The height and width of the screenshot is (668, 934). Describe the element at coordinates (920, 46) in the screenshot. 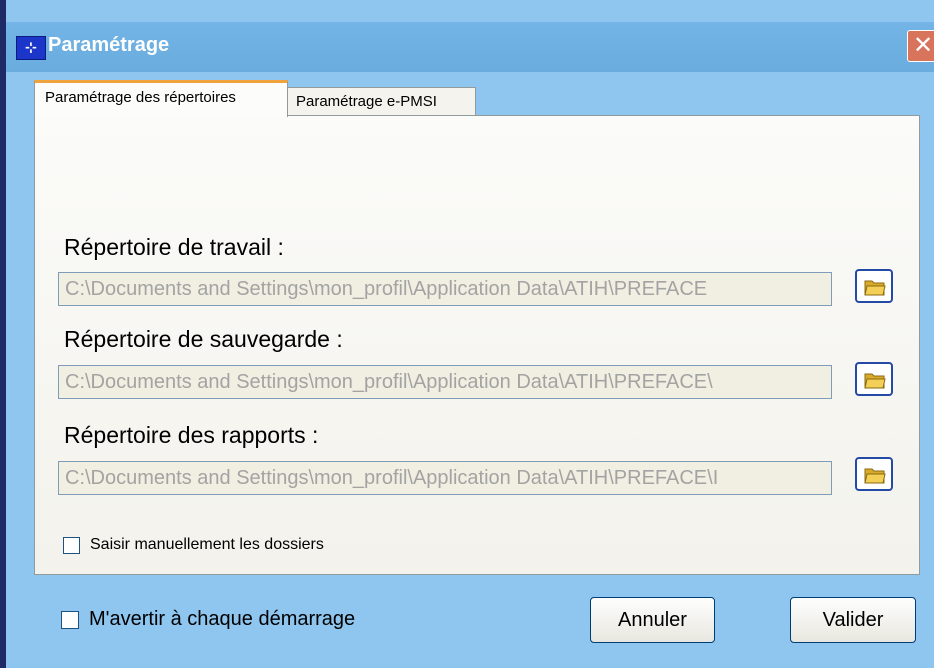

I see `close-button: ✕` at that location.